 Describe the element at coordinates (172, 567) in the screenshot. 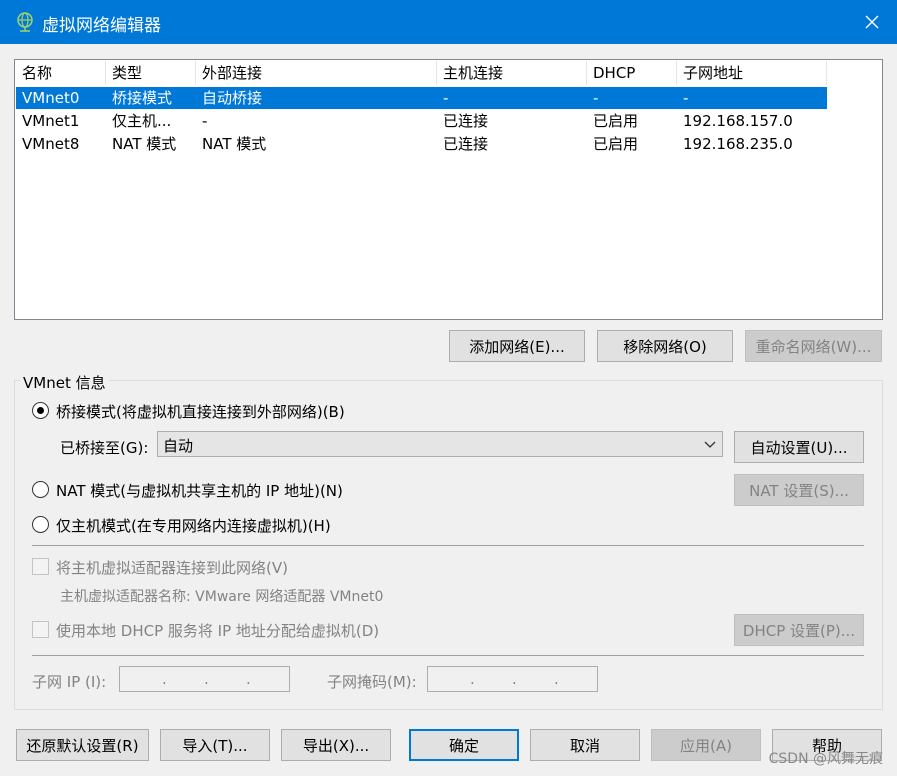

I see `connect-adapter-label: 将主机虚拟适配器连接到此网络(V)` at that location.